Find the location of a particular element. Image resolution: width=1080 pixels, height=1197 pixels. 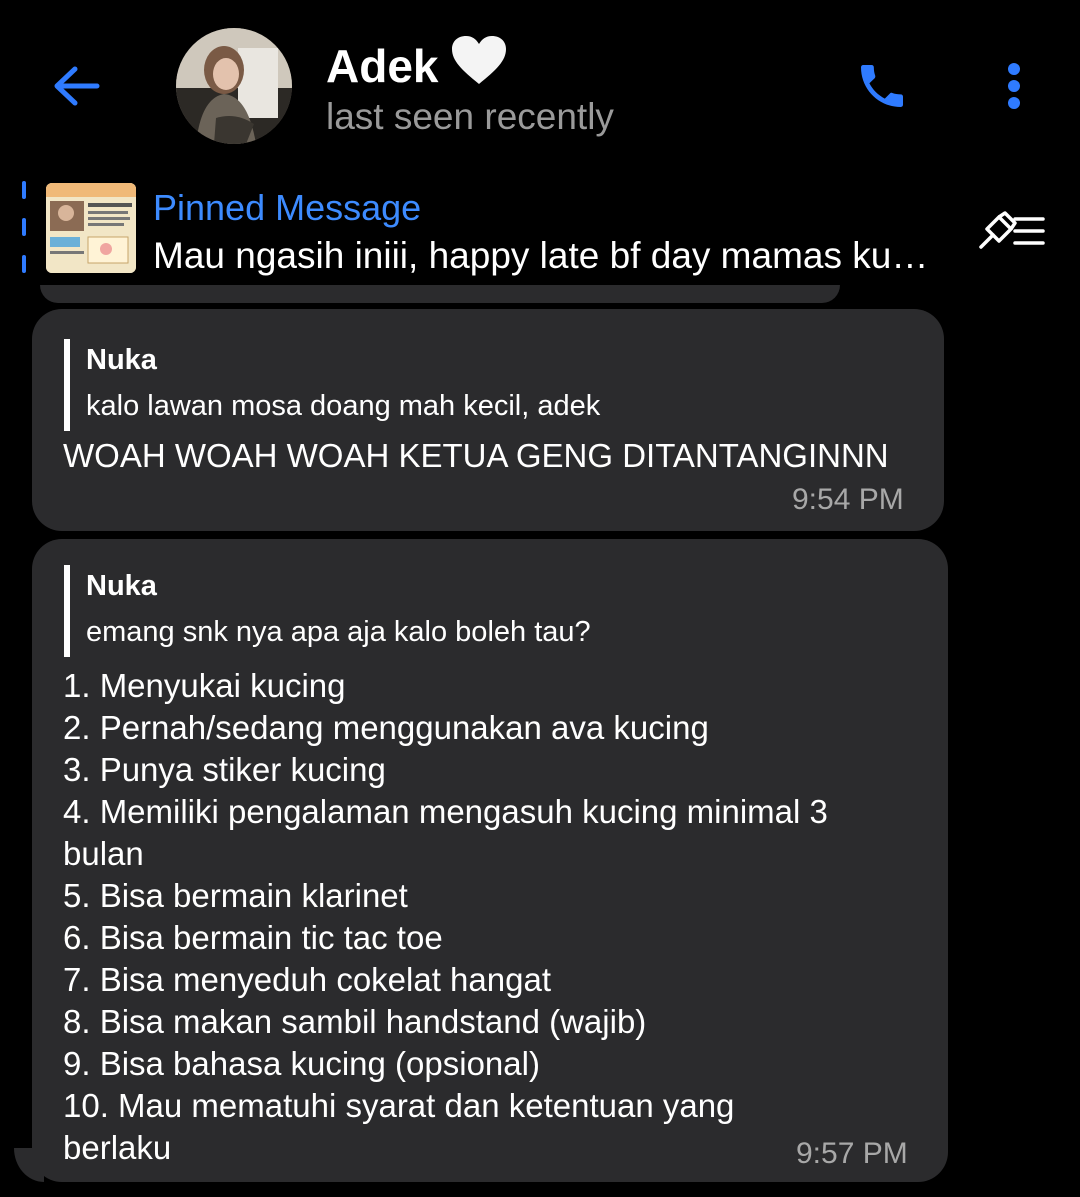

vertical-dots-icon is located at coordinates (1014, 86).